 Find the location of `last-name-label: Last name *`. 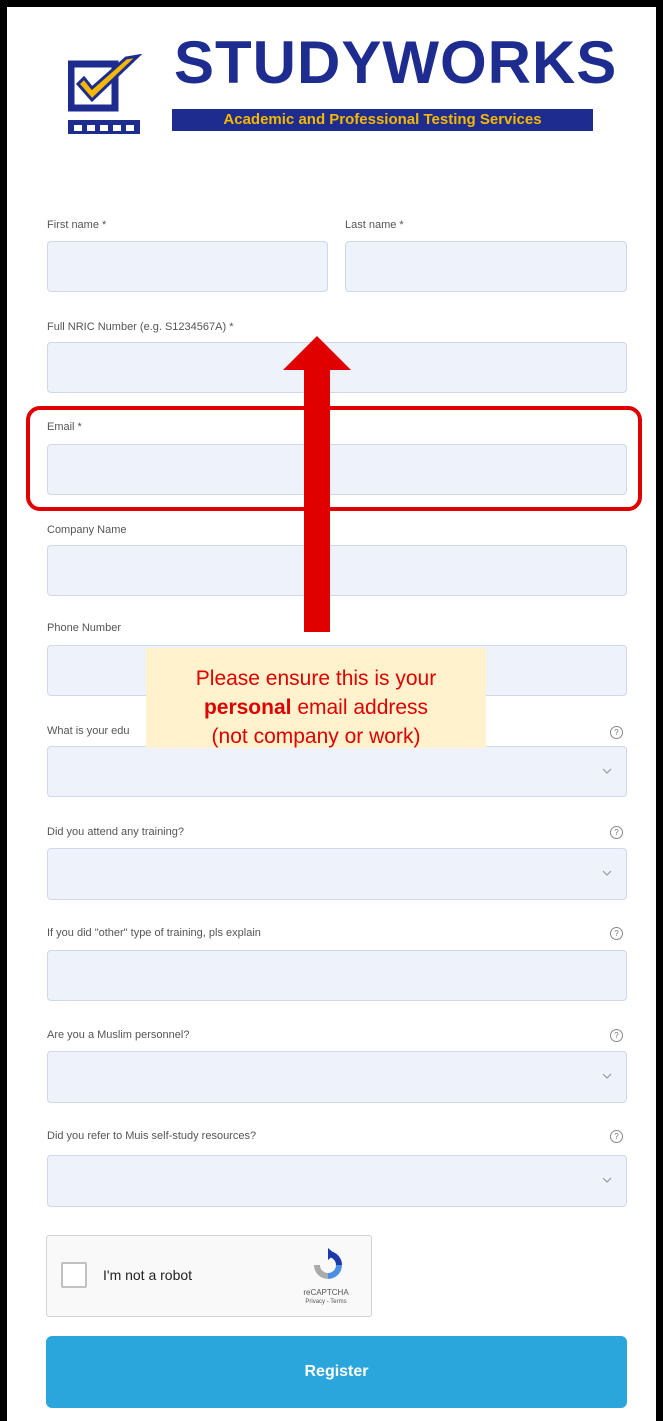

last-name-label: Last name * is located at coordinates (374, 225).